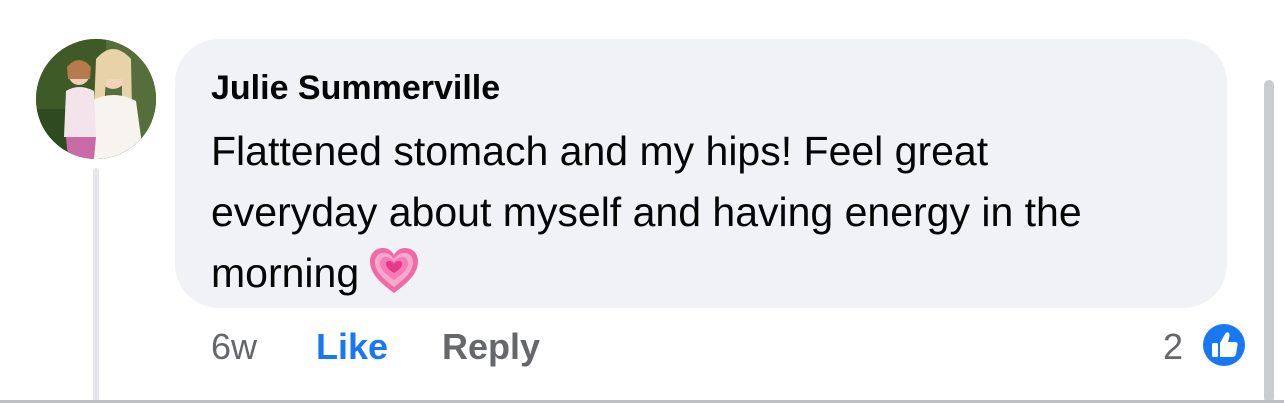  I want to click on avatar-photo-icon, so click(96, 99).